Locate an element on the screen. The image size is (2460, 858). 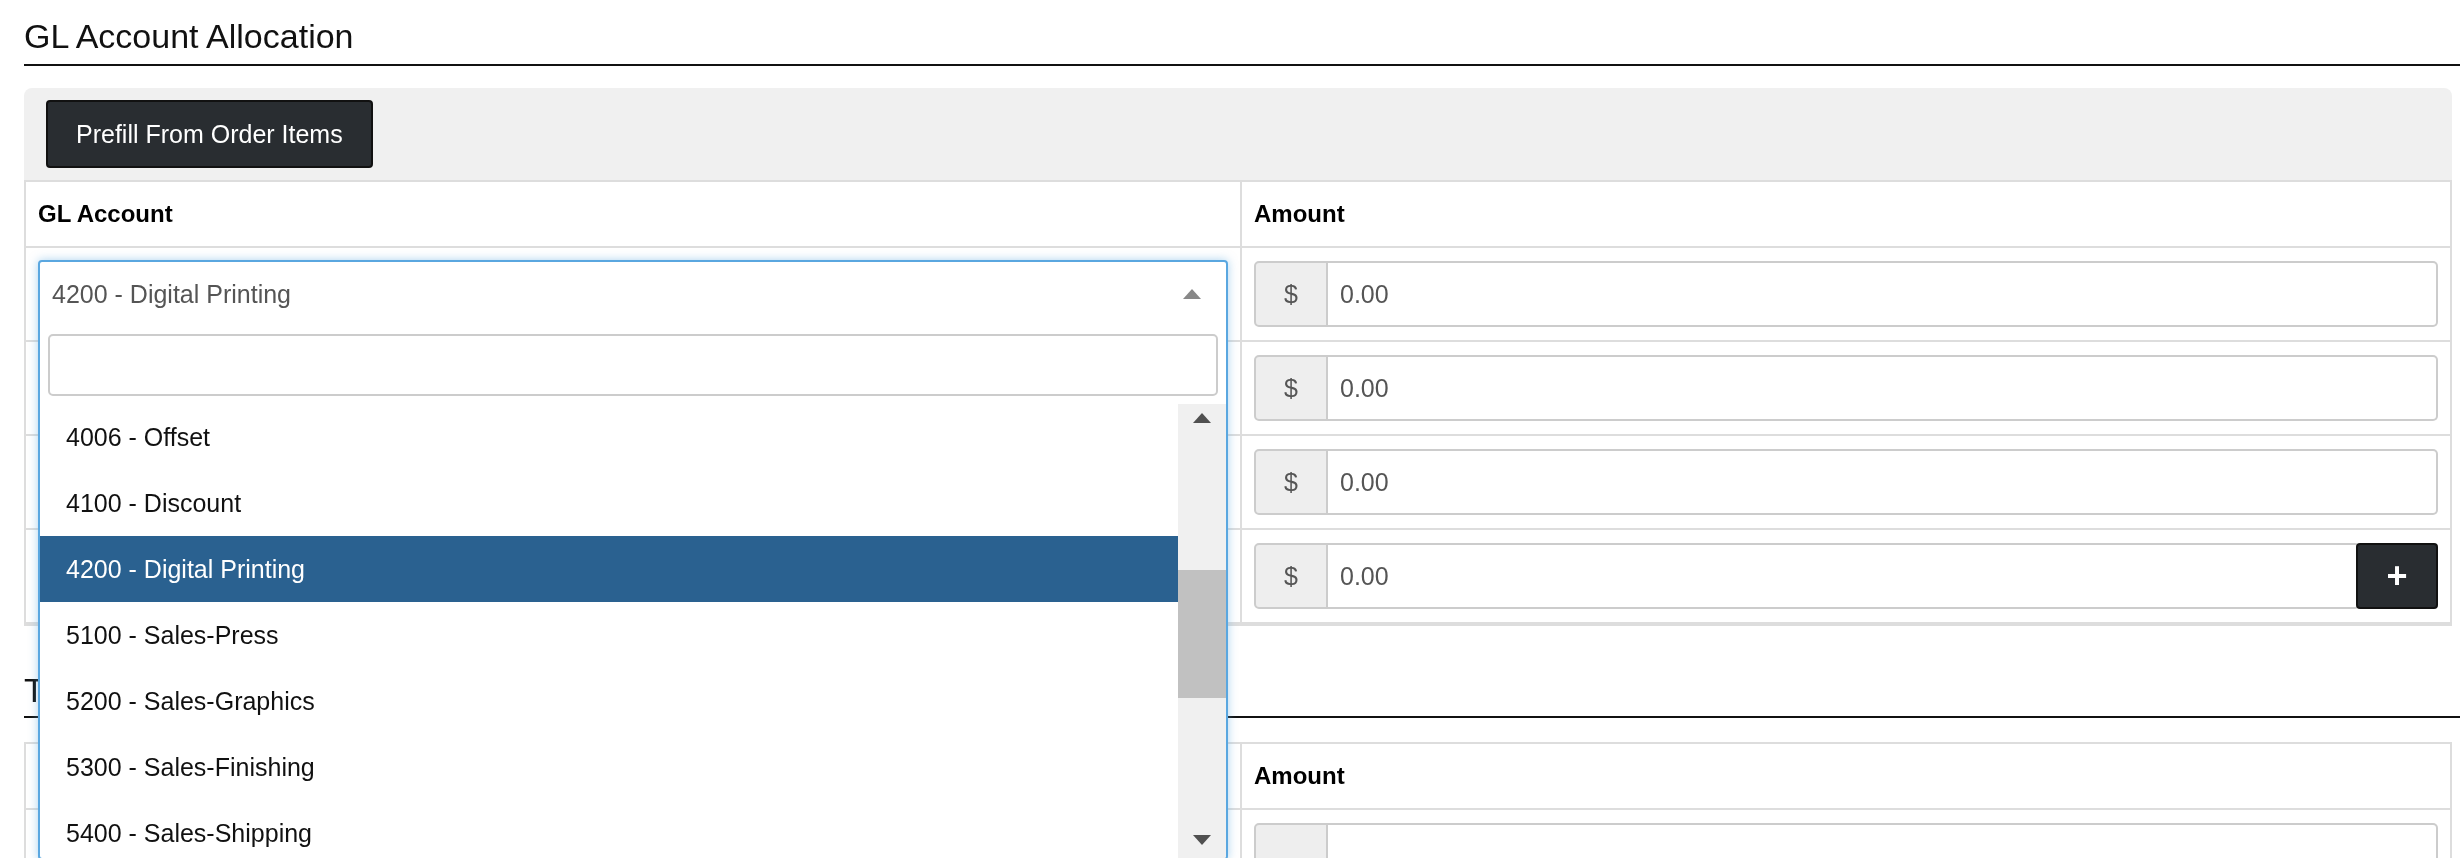
account-option: 5300 - Sales-Finishing is located at coordinates (609, 767).